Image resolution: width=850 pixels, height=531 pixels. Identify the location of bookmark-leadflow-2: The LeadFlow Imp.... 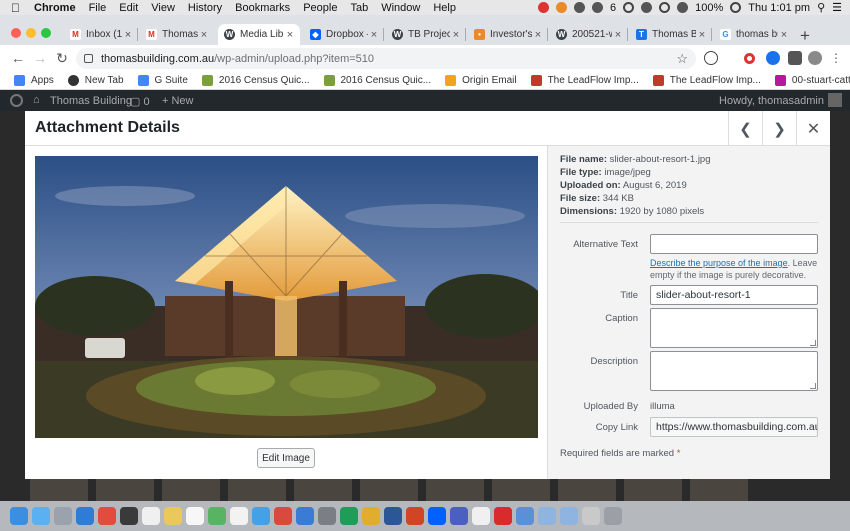
(706, 80).